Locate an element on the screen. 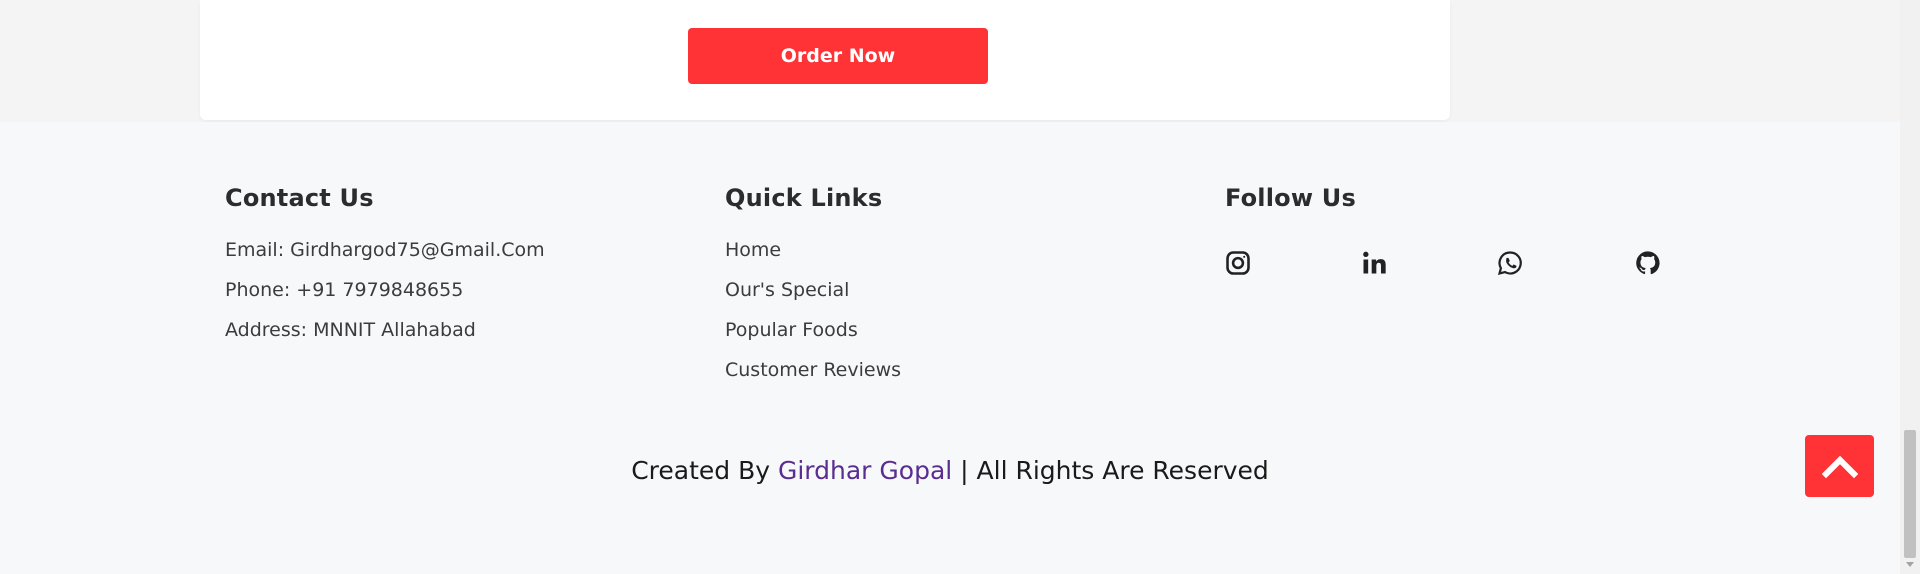 The image size is (1920, 574). contact-heading: Contact Us is located at coordinates (299, 198).